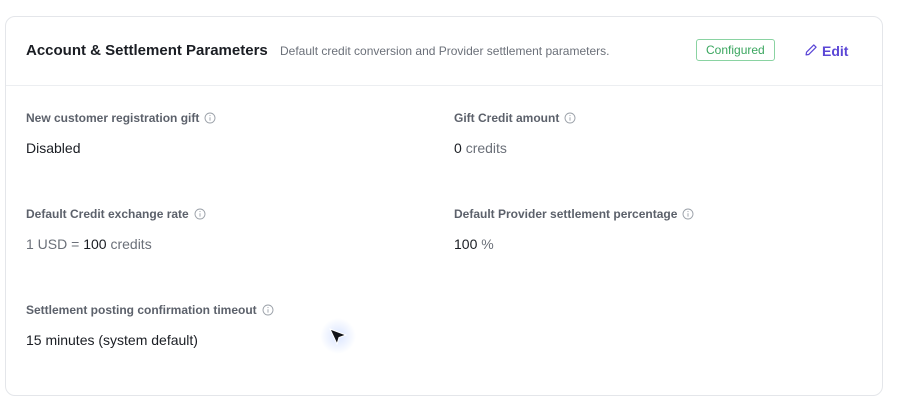  What do you see at coordinates (566, 214) in the screenshot?
I see `provider-settlement-label: Default Provider settlement percentage` at bounding box center [566, 214].